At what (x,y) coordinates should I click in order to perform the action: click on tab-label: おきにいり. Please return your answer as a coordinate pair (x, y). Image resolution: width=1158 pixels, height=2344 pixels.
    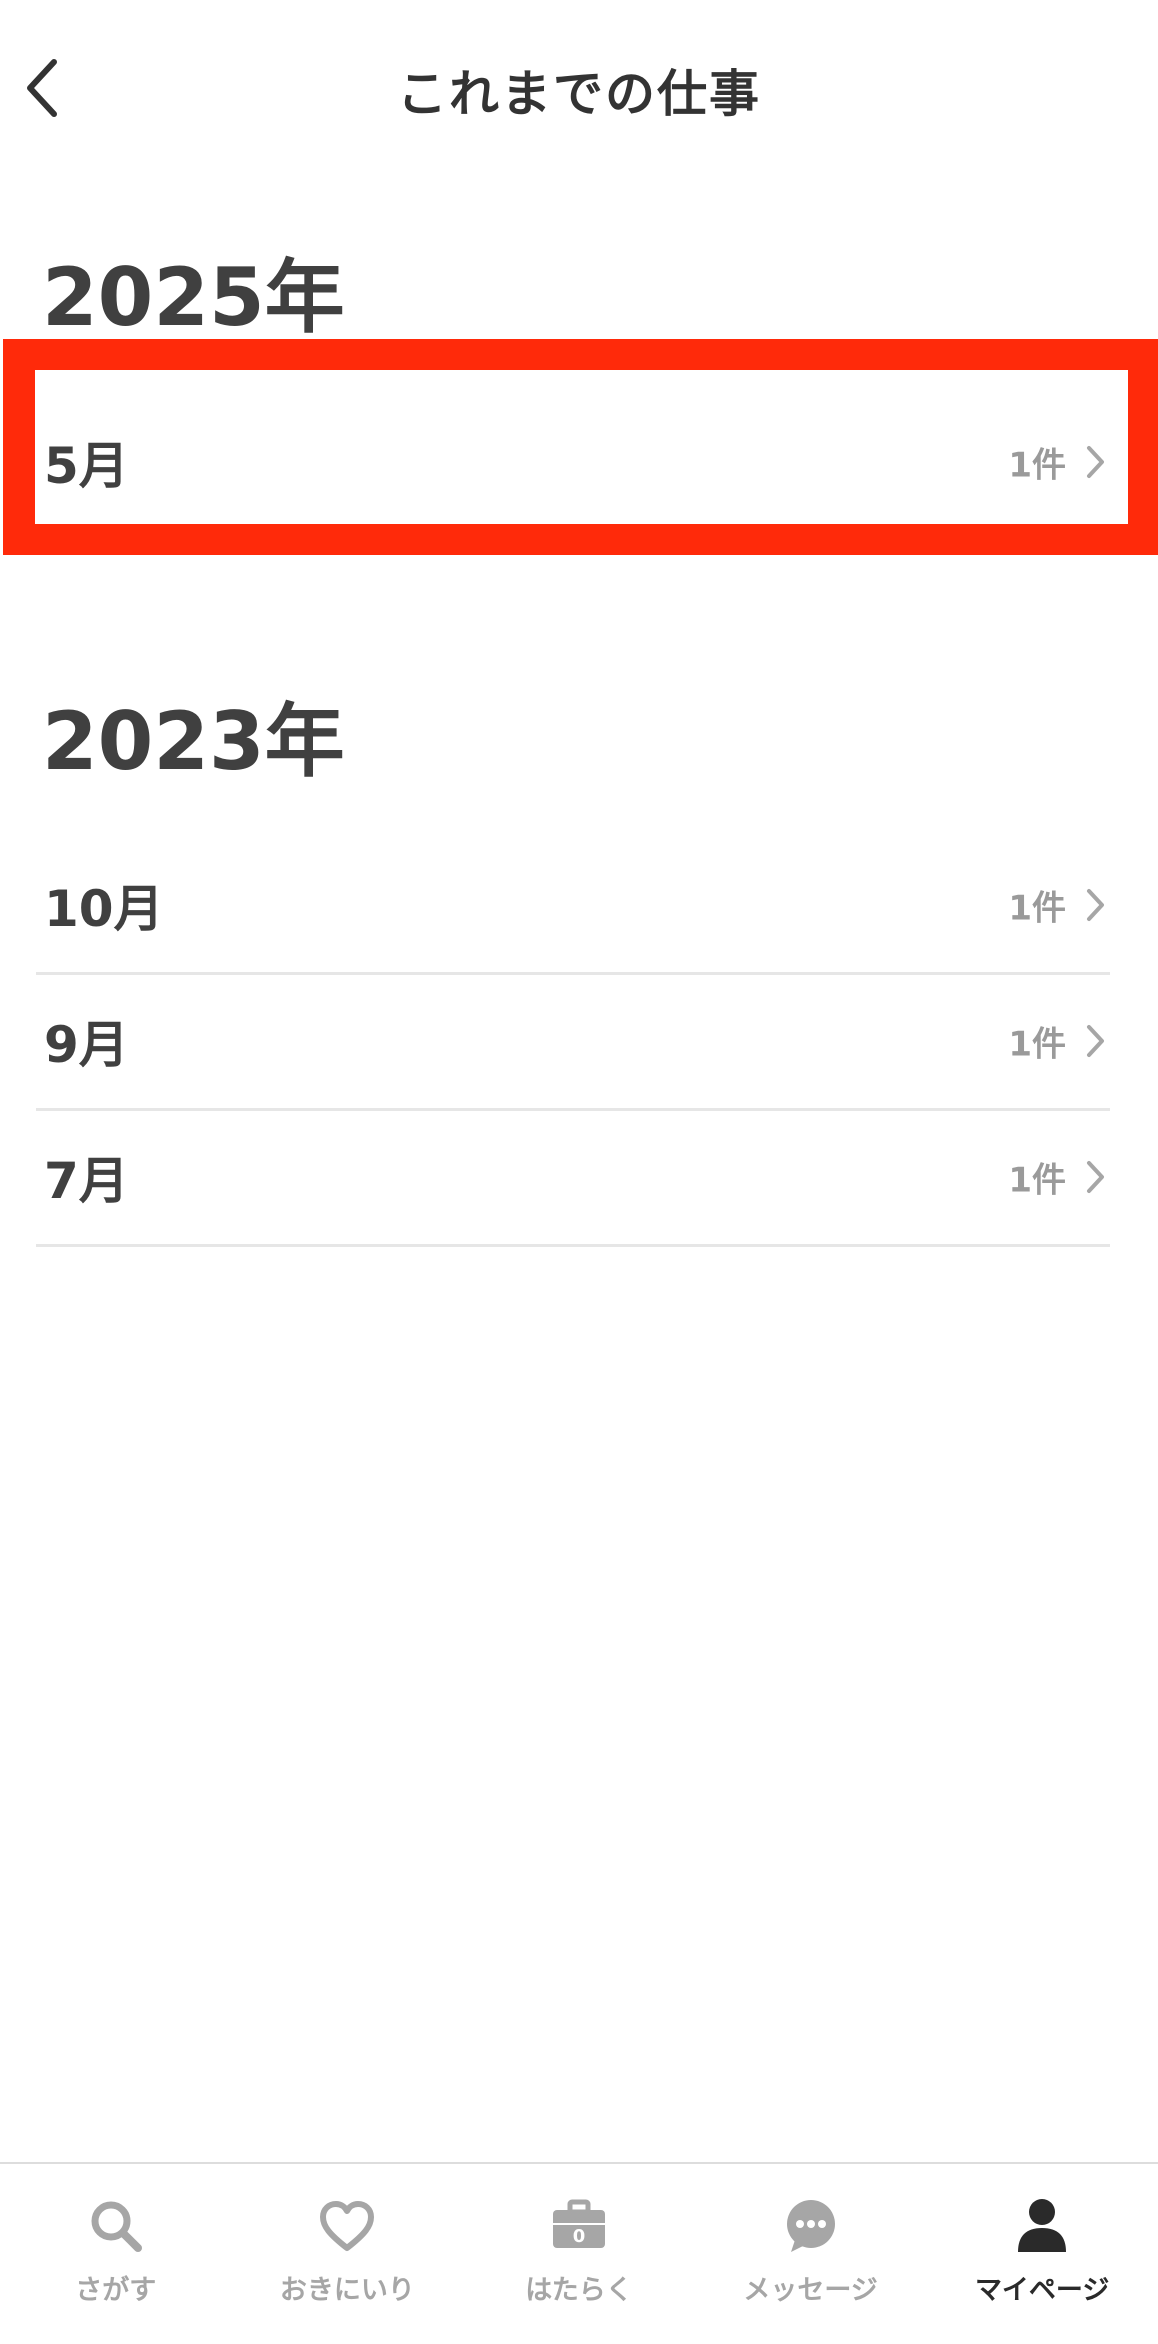
    Looking at the image, I should click on (347, 2290).